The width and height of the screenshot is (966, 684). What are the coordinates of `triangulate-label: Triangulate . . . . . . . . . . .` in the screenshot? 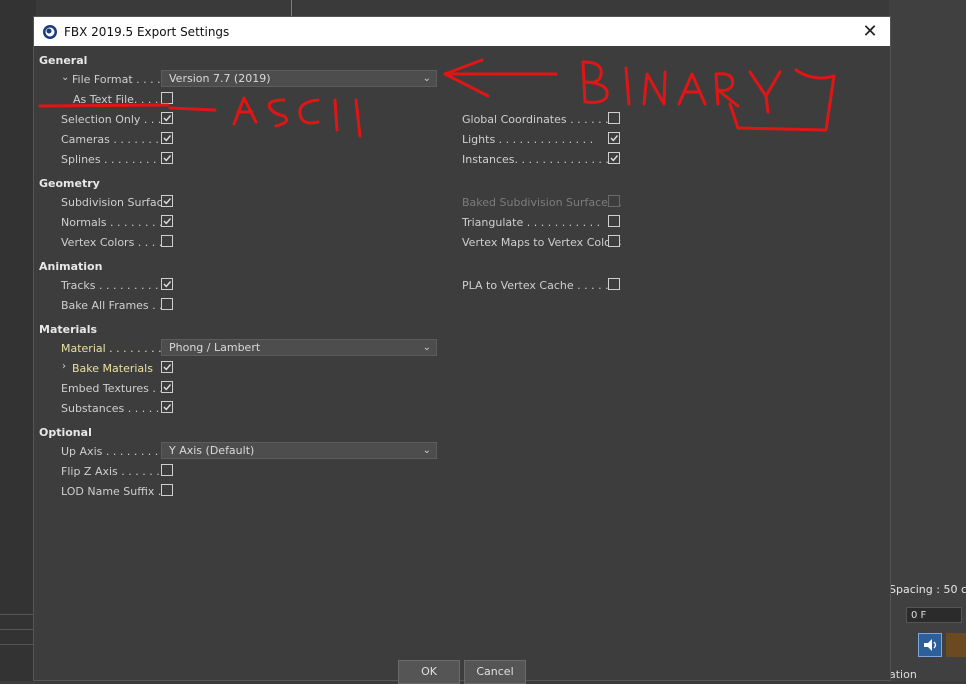 It's located at (531, 222).